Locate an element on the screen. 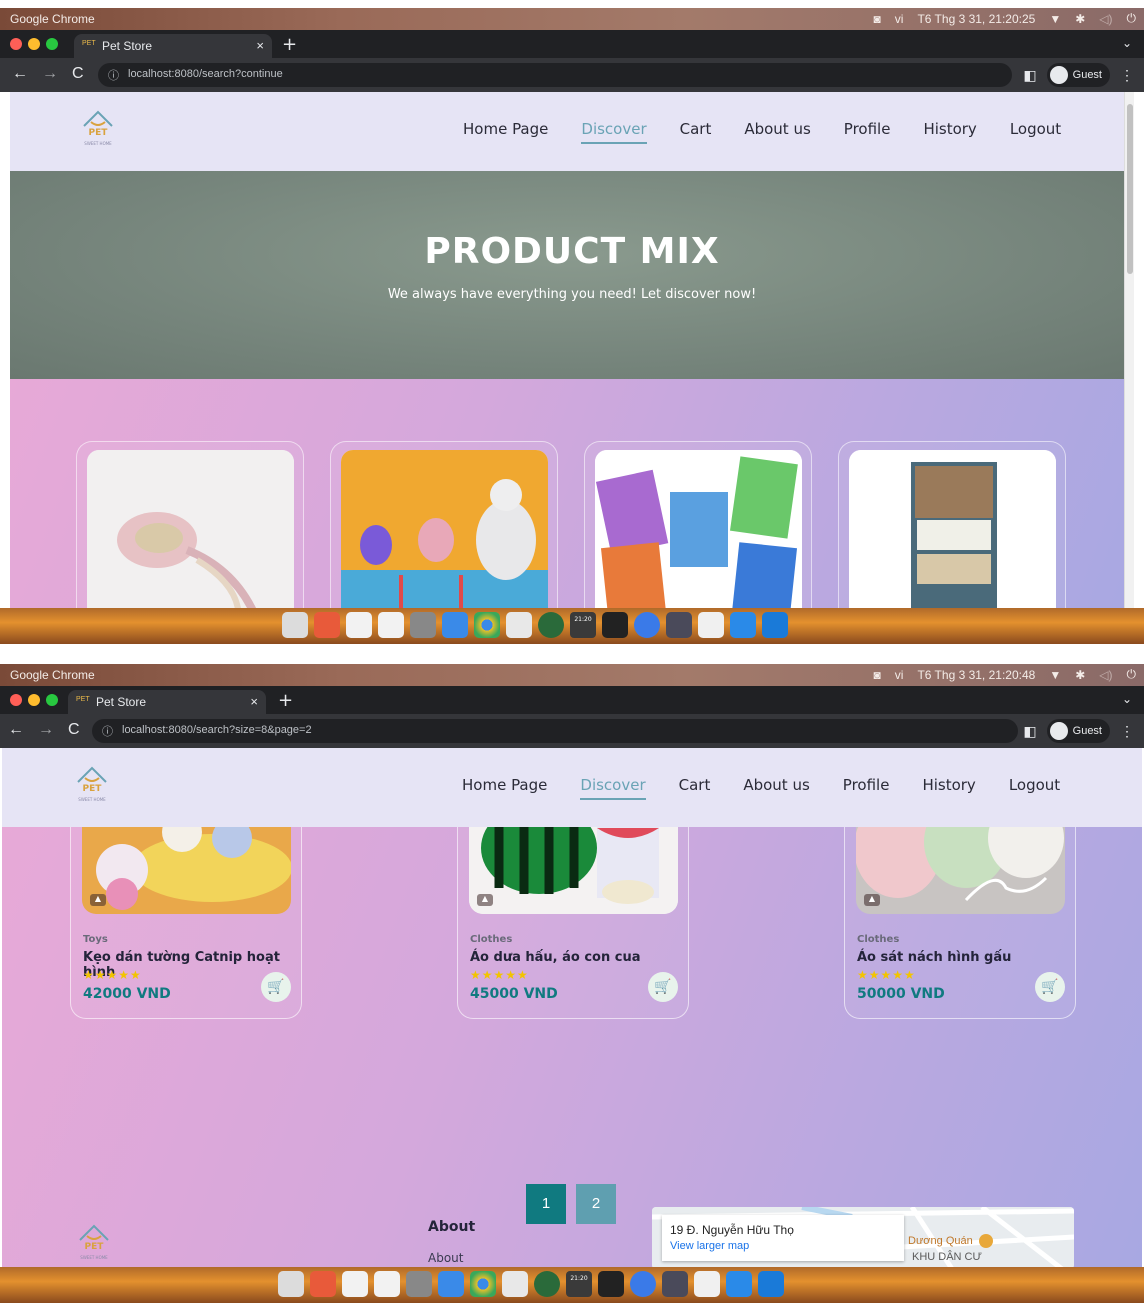  product-image-cat-treat is located at coordinates (952, 529).